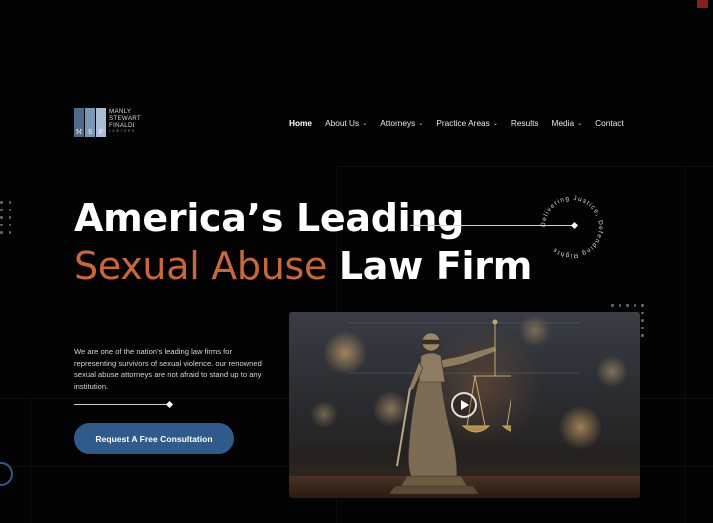  I want to click on nav-item-home: Home, so click(300, 123).